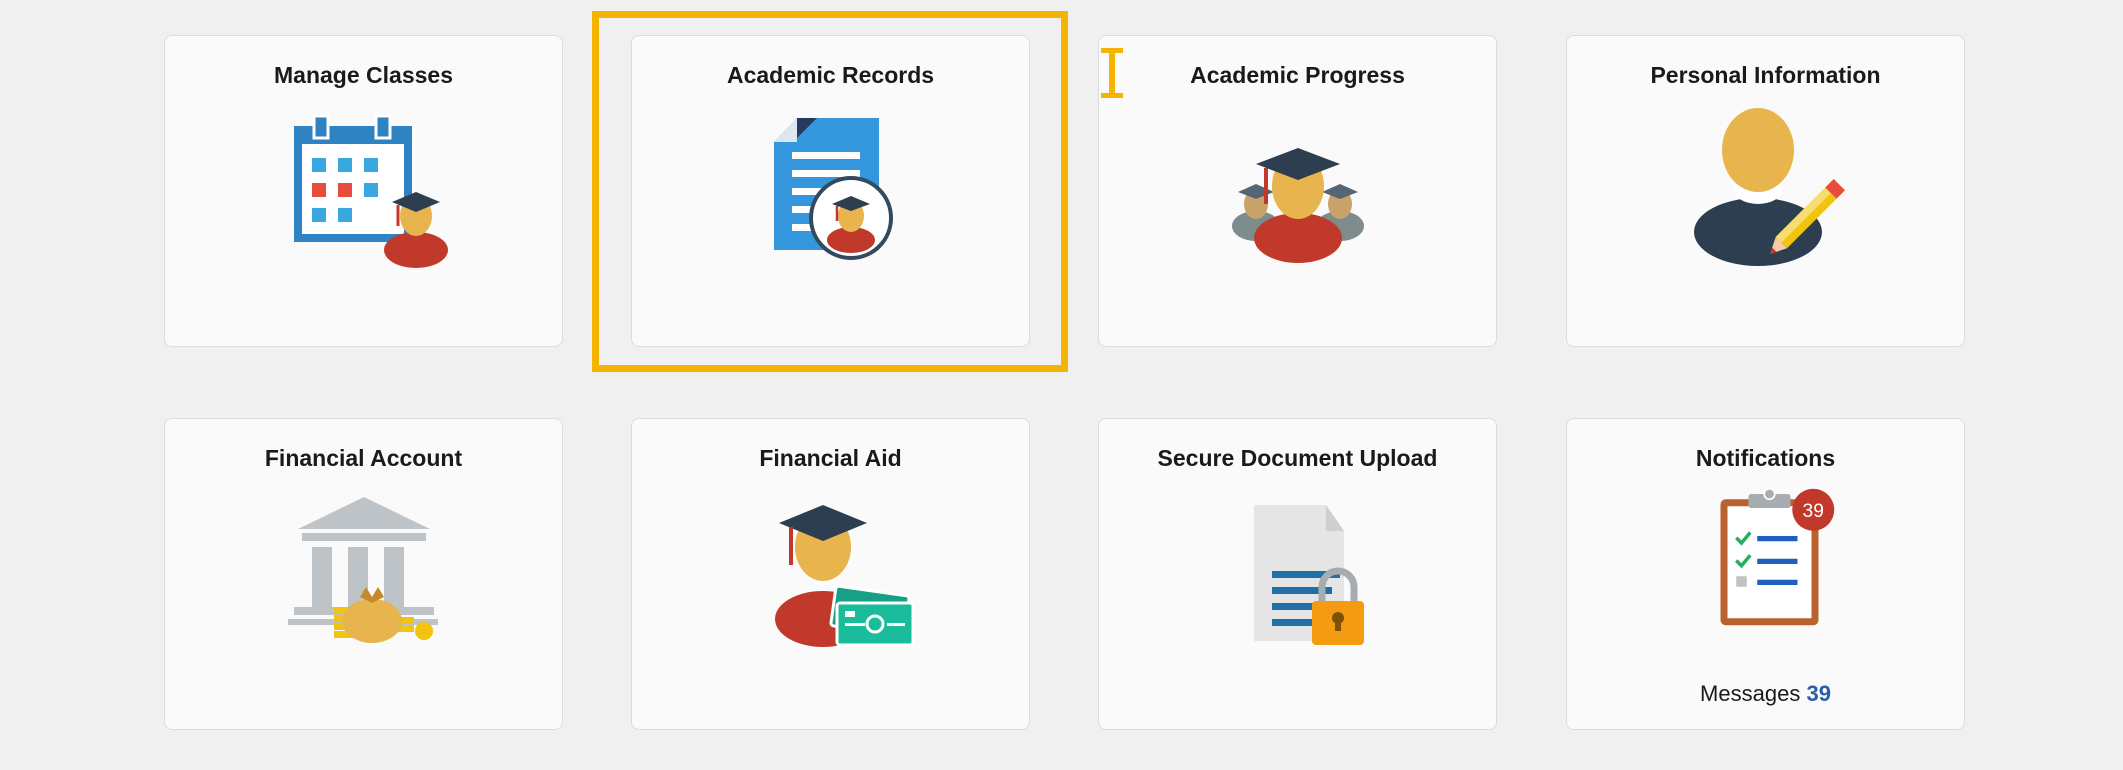  I want to click on tile-notifications: Notifications 39 Messages 39, so click(1765, 574).